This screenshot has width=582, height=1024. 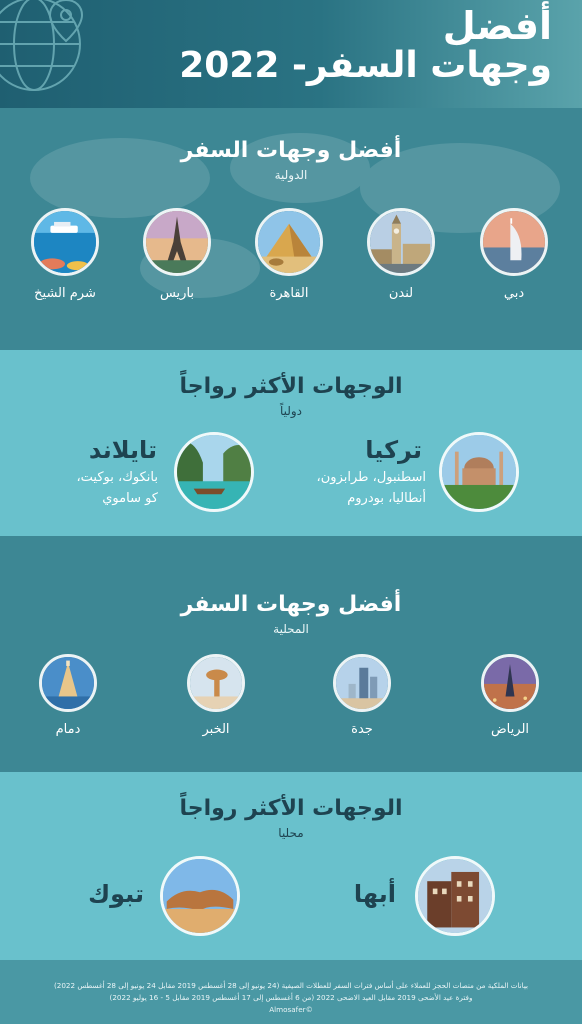 I want to click on destination-label: الرياض, so click(x=510, y=729).